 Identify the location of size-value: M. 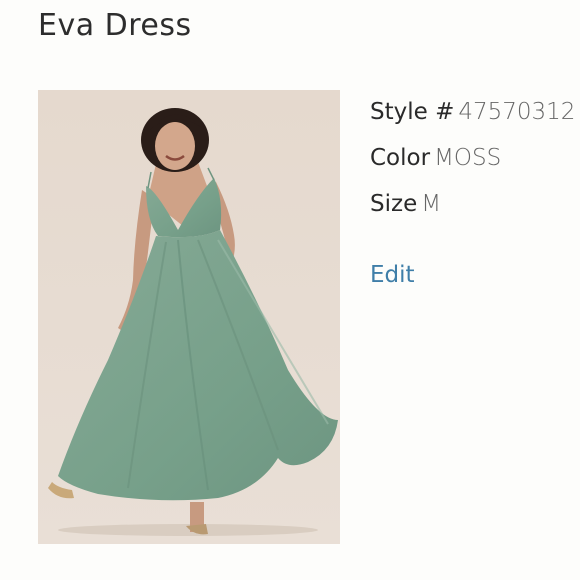
(431, 204).